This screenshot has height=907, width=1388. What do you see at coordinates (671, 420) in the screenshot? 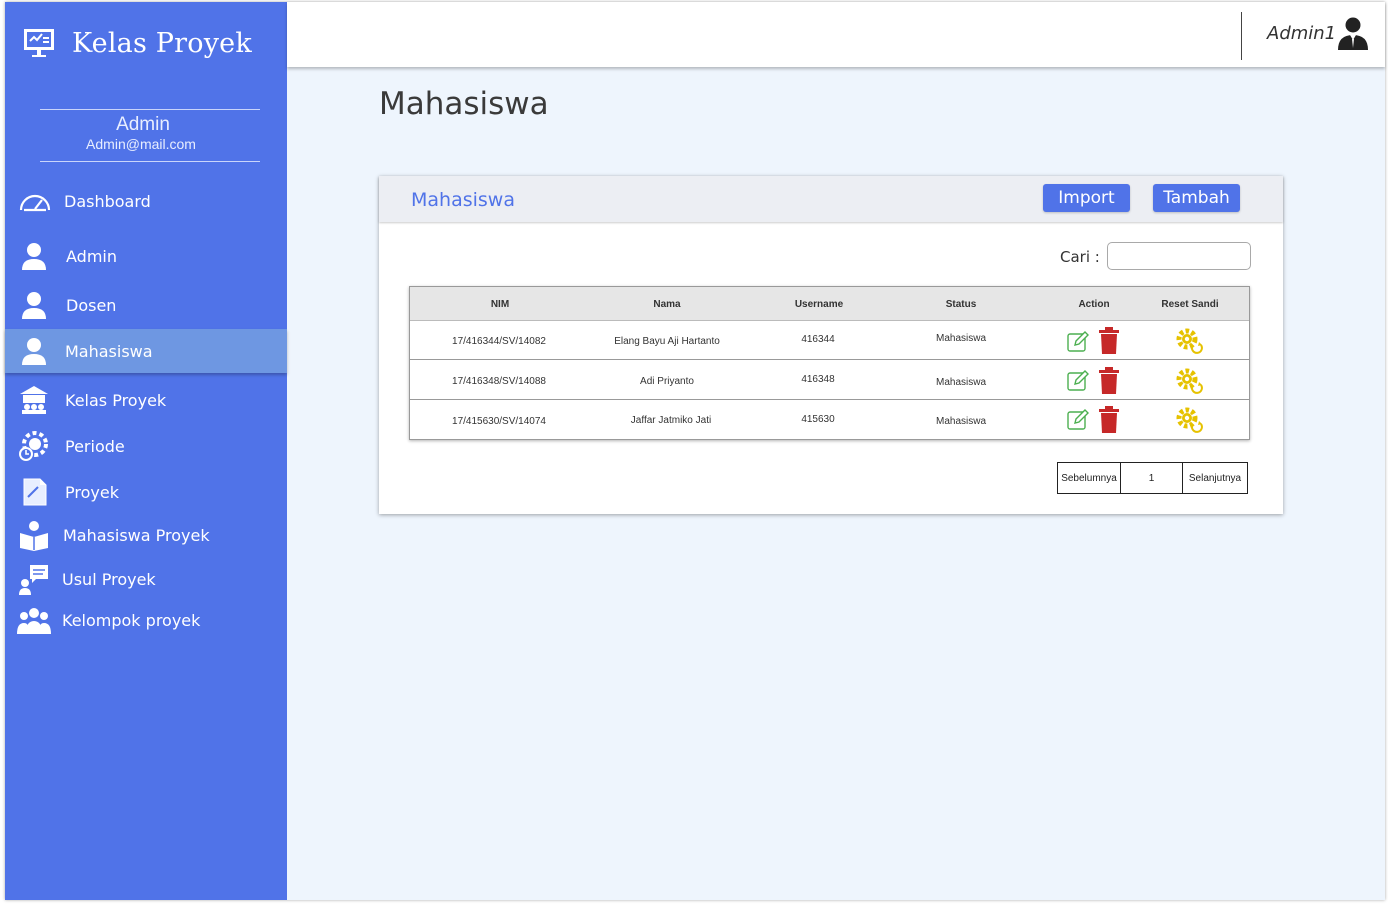
I see `cell-nama: Jaffar Jatmiko Jati` at bounding box center [671, 420].